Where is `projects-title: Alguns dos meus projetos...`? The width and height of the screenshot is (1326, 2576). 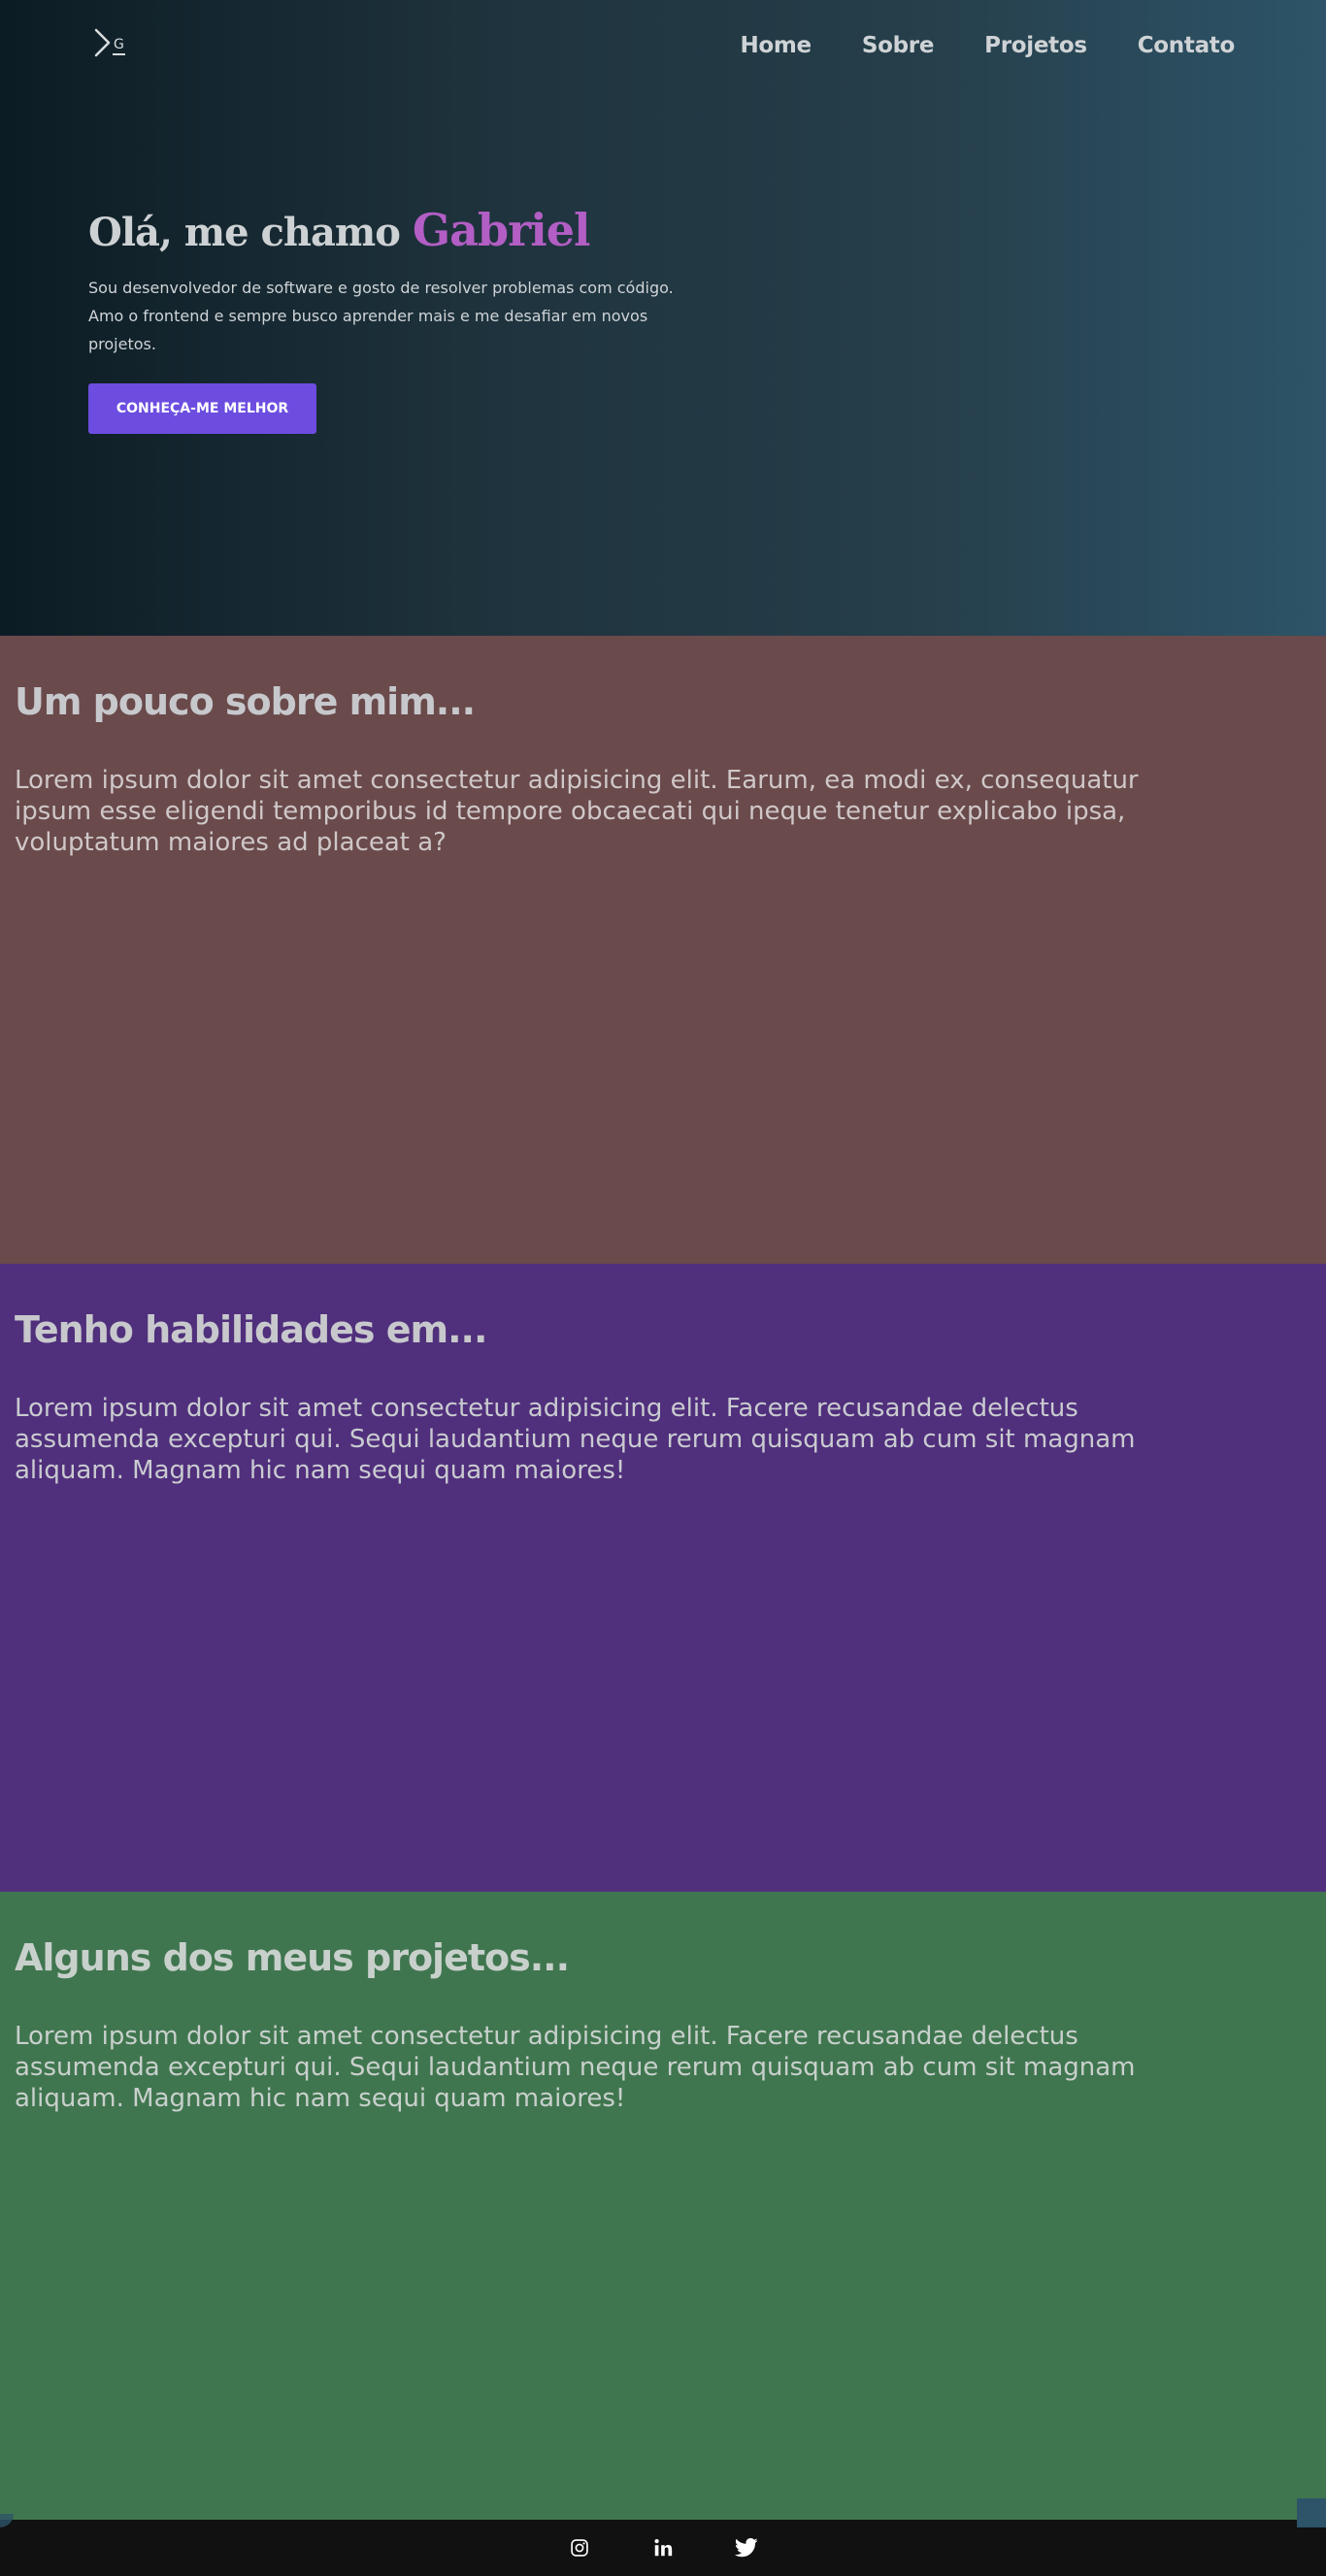 projects-title: Alguns dos meus projetos... is located at coordinates (292, 1957).